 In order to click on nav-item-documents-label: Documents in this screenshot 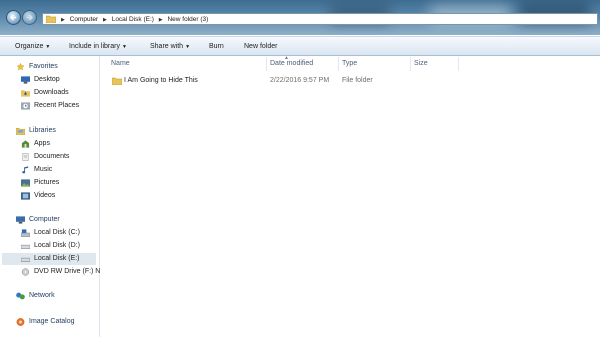, I will do `click(52, 156)`.